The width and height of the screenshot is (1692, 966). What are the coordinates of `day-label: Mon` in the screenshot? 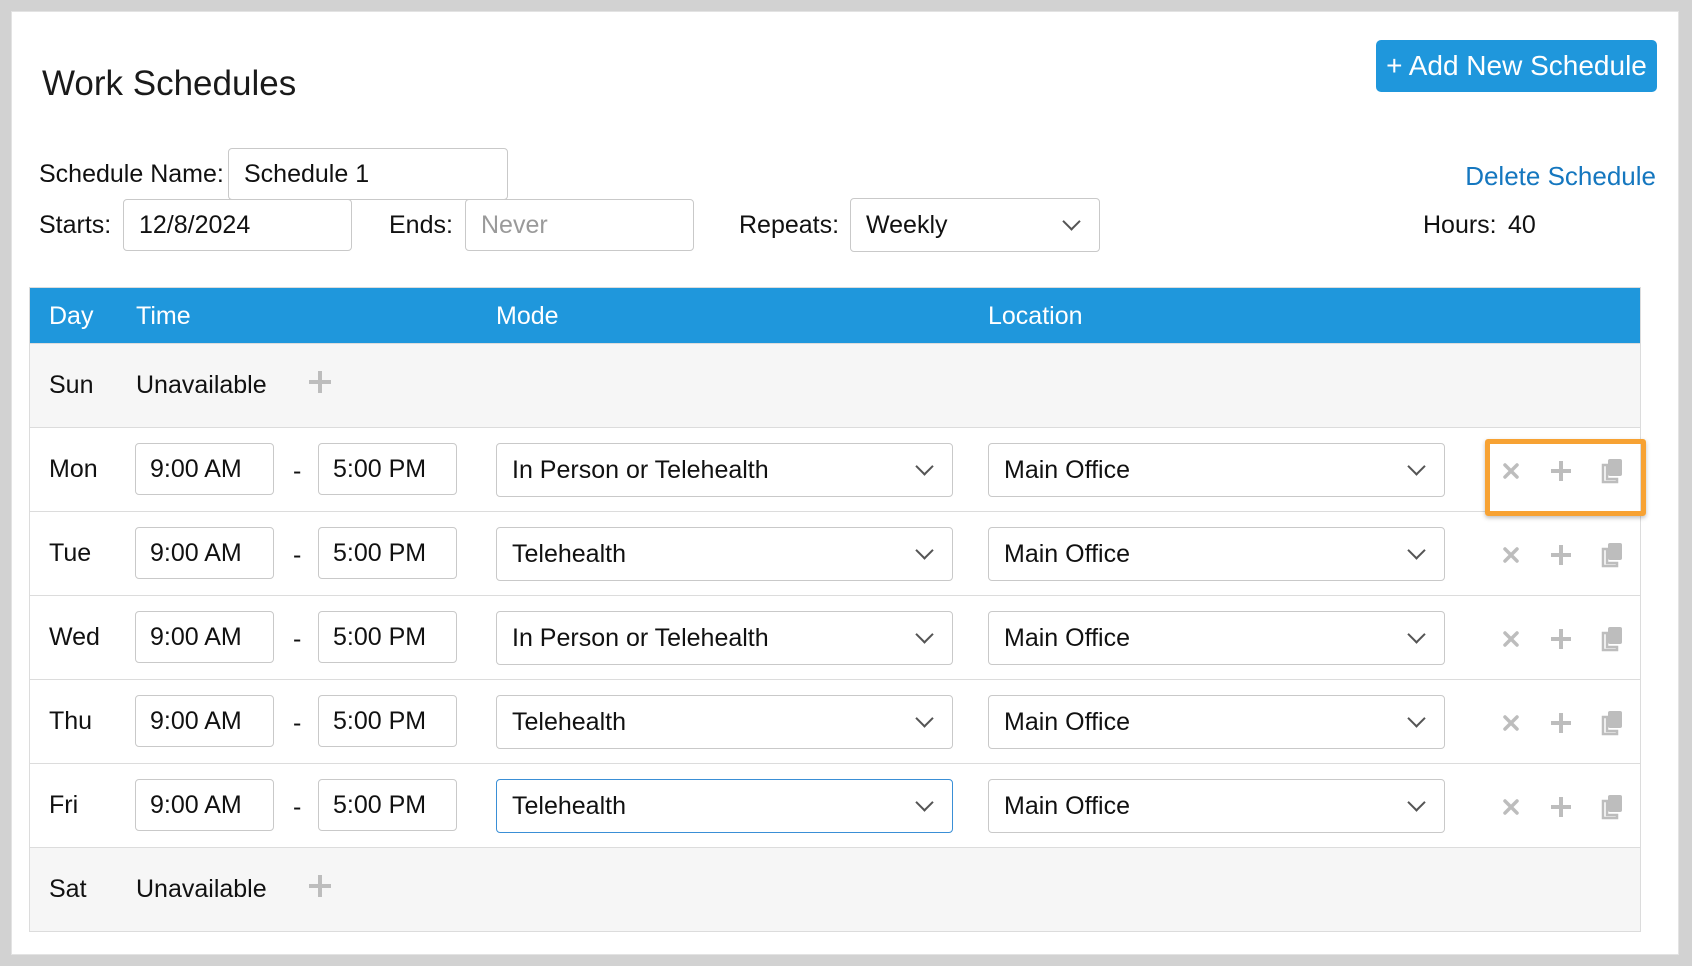 It's located at (73, 469).